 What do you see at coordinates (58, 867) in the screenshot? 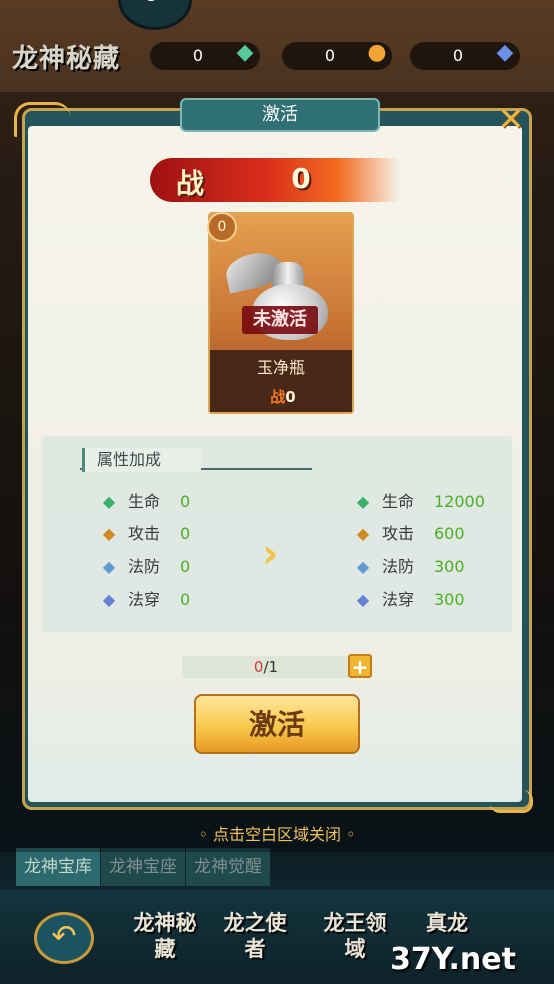
I see `tab-treasury: 龙神宝库` at bounding box center [58, 867].